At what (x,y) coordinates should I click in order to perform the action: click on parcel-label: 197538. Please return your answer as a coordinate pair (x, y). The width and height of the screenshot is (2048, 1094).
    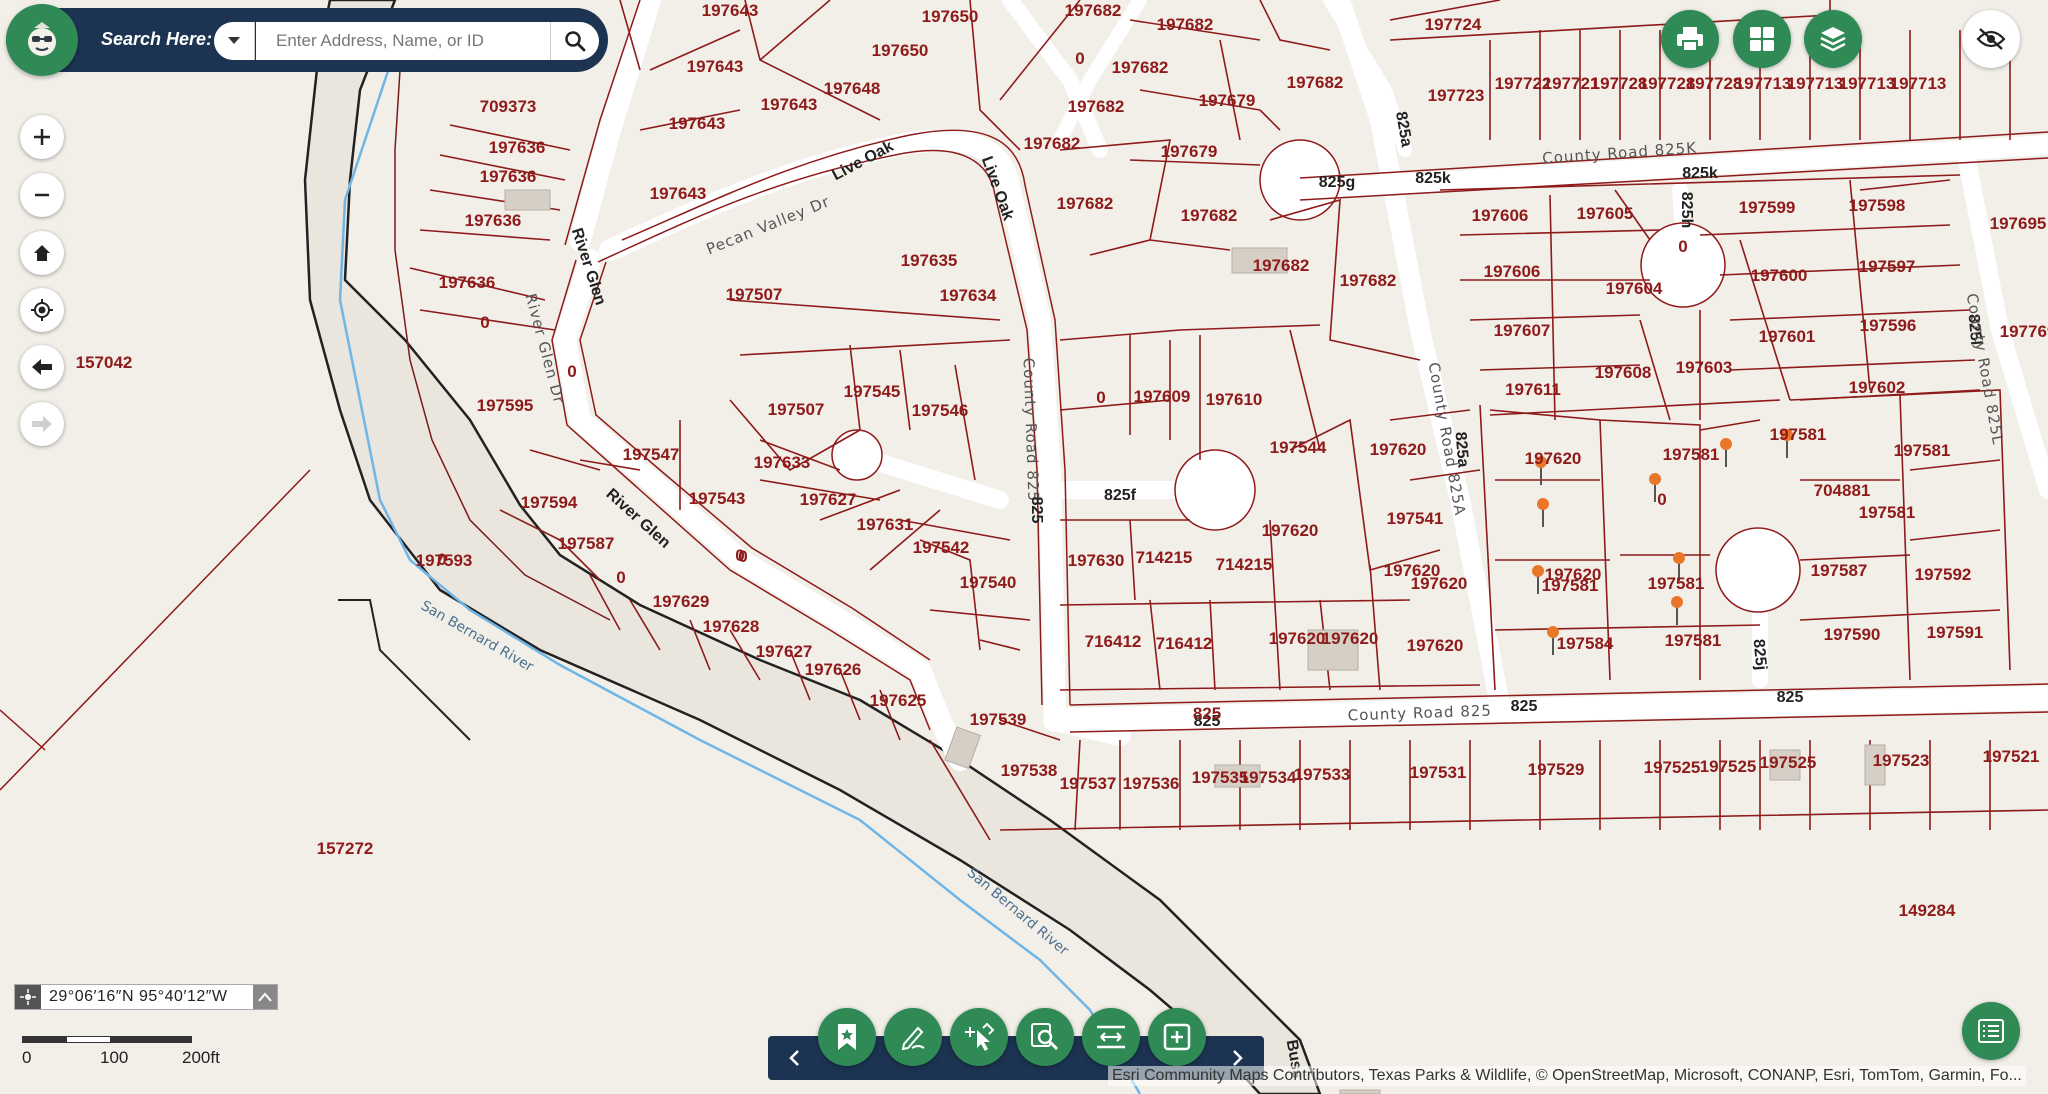
    Looking at the image, I should click on (1029, 770).